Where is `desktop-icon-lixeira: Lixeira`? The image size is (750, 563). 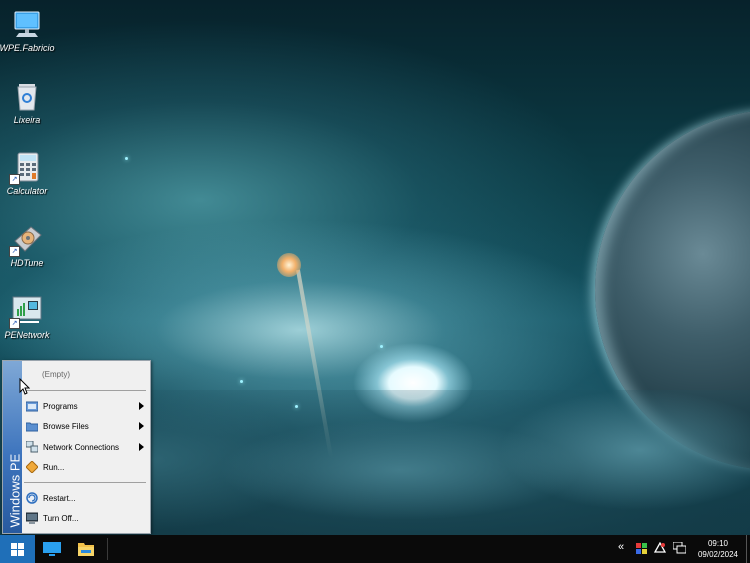
desktop-icon-lixeira: Lixeira is located at coordinates (31, 102).